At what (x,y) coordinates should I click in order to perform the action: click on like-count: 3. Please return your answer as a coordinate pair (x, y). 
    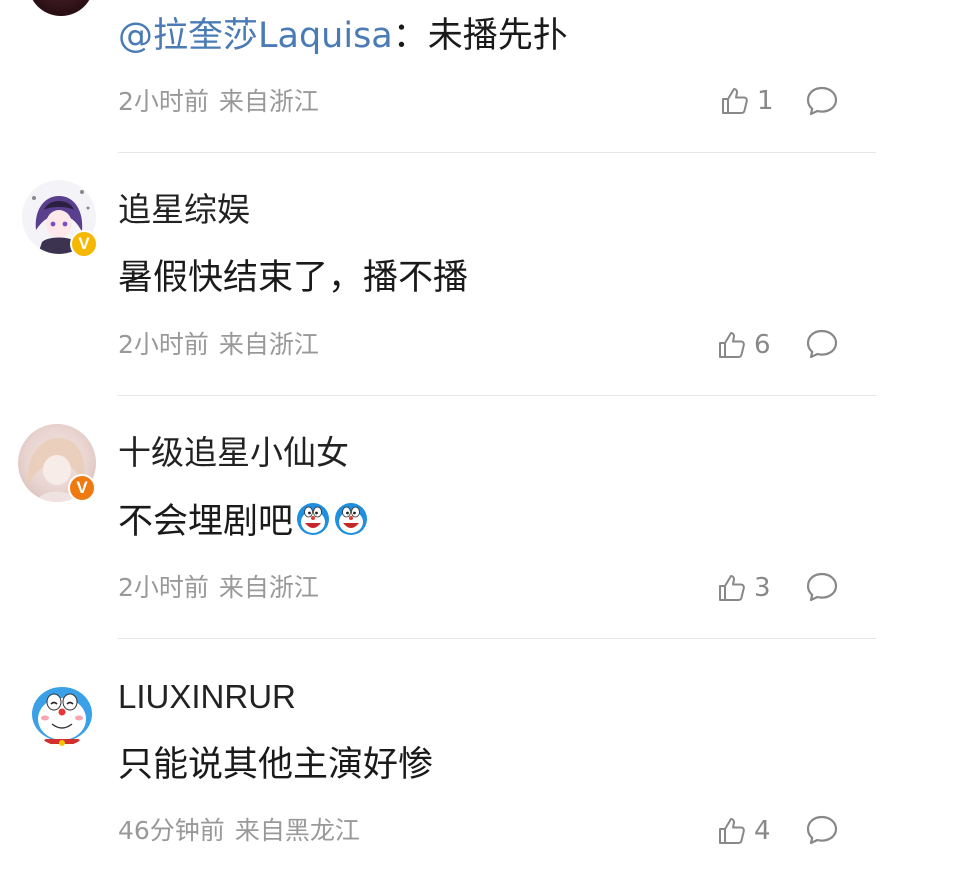
    Looking at the image, I should click on (762, 588).